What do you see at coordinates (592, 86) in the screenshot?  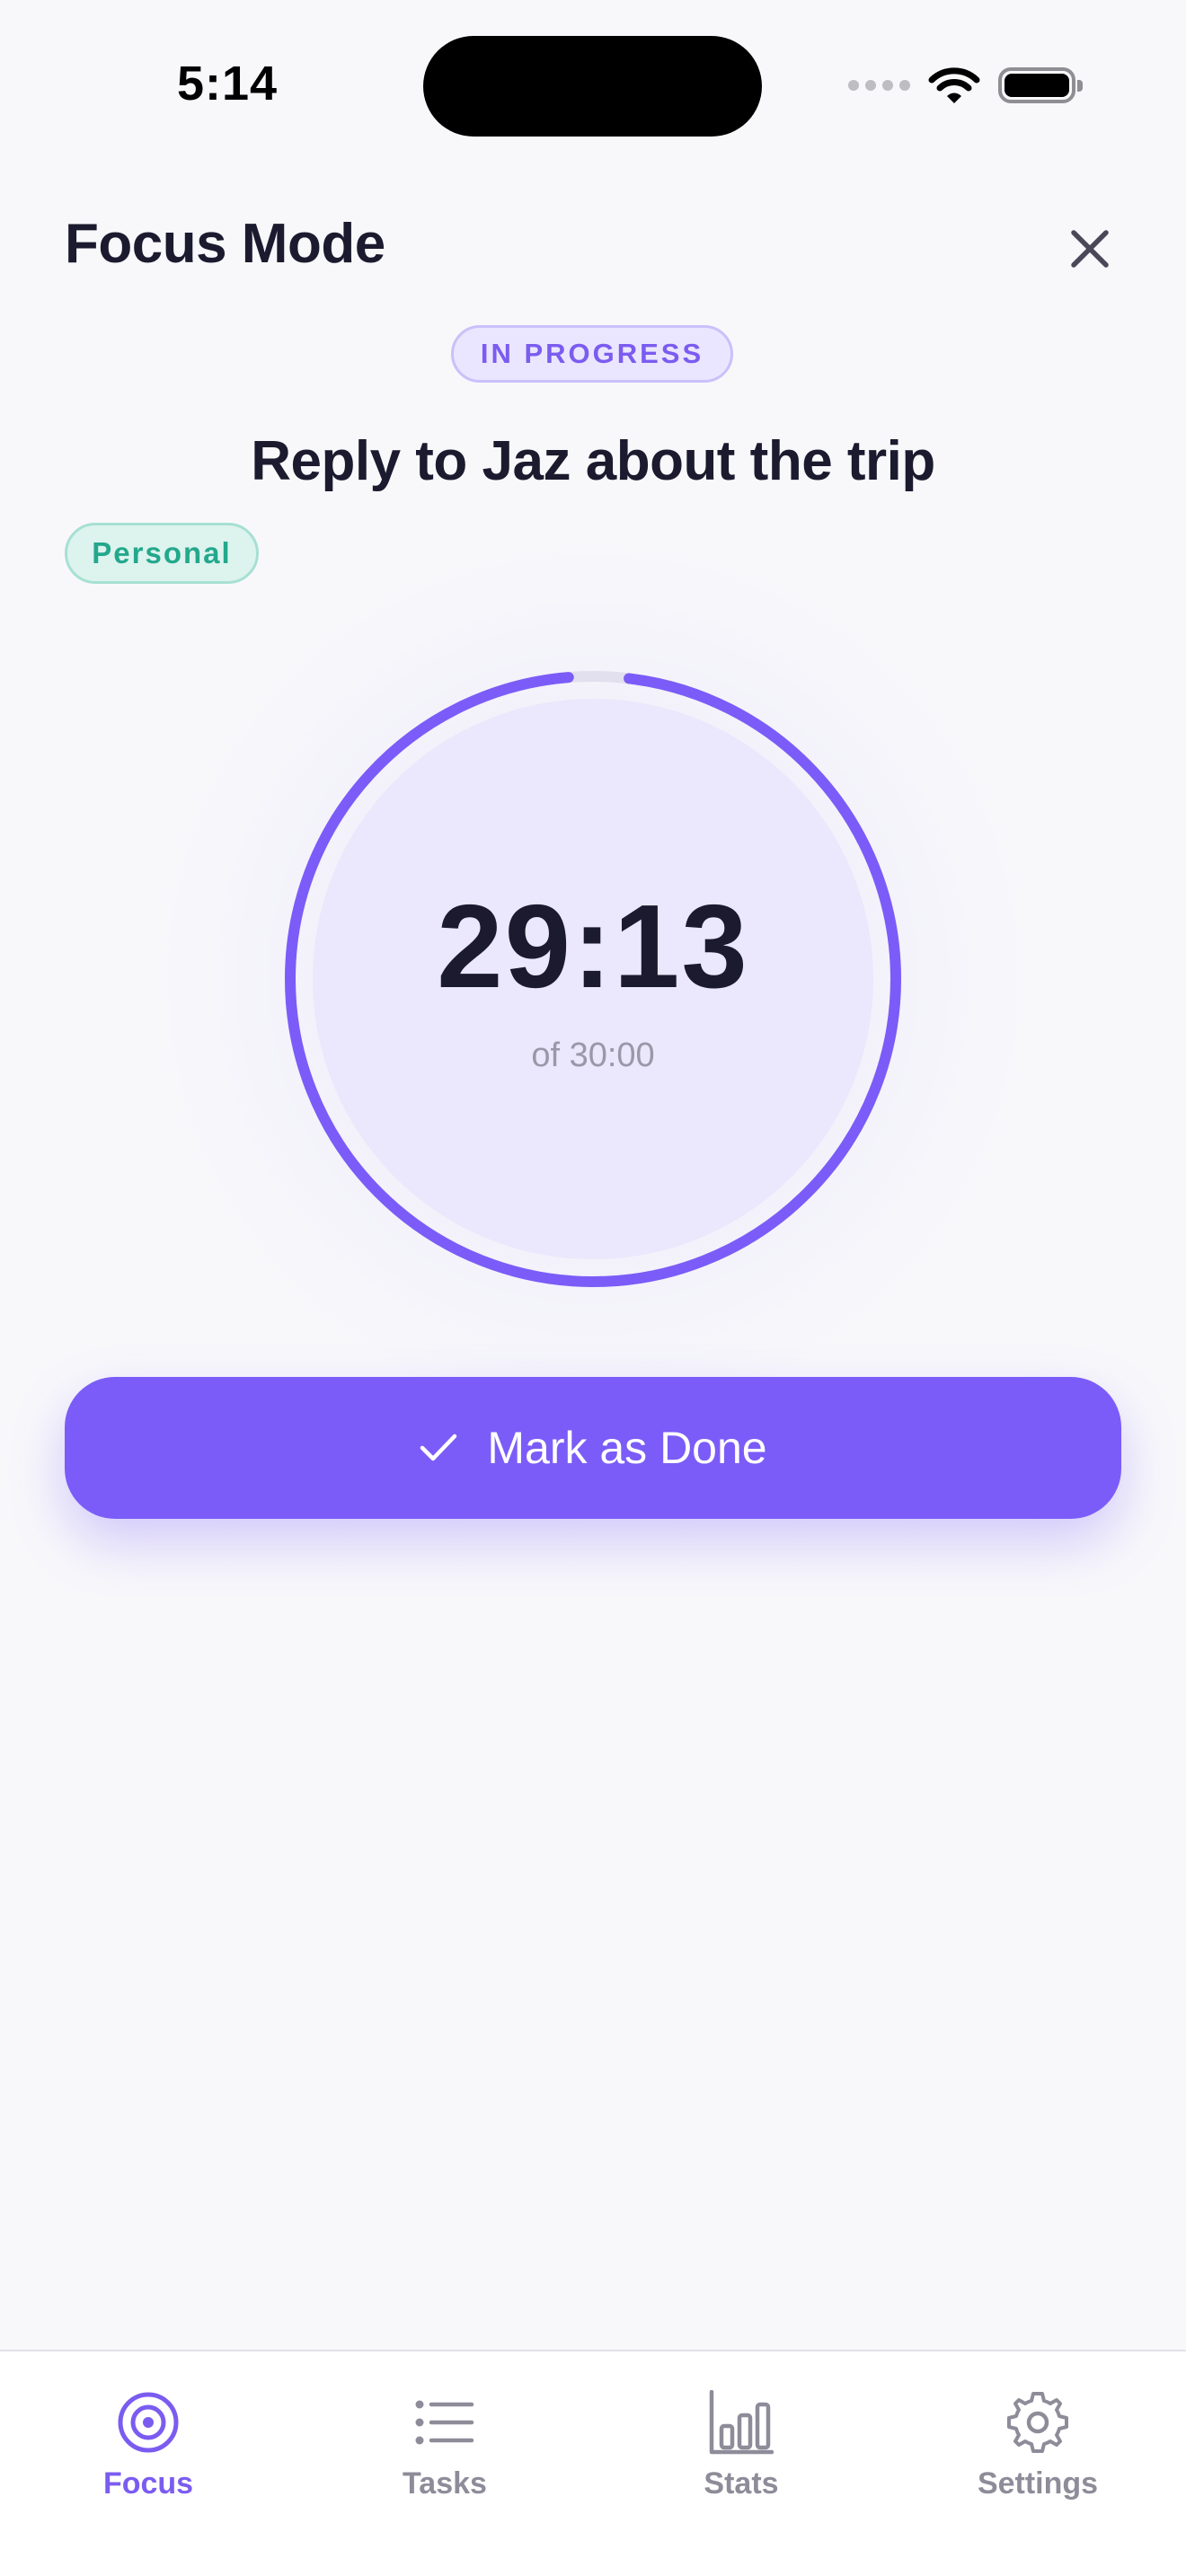 I see `dynamic-island` at bounding box center [592, 86].